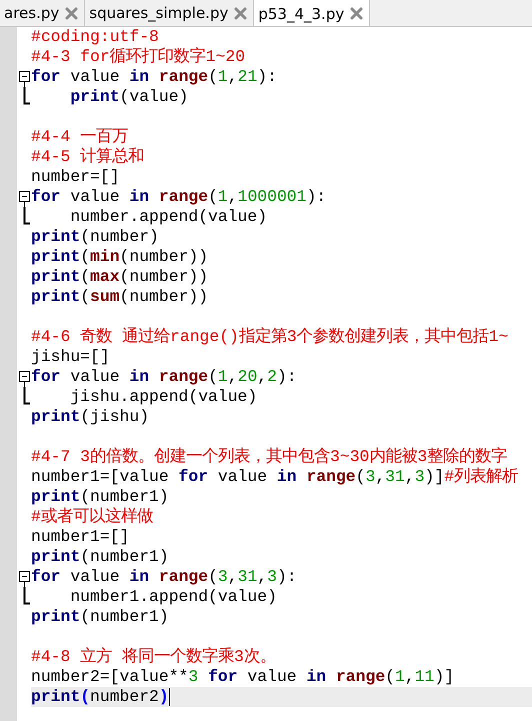 This screenshot has height=721, width=532. I want to click on code-line: print(max(number)), so click(120, 277).